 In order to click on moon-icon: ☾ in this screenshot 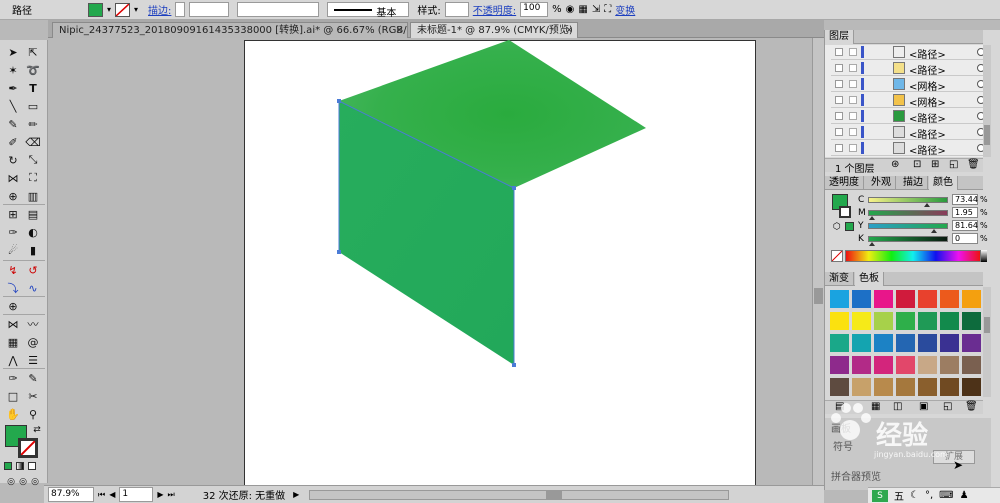, I will do `click(914, 495)`.